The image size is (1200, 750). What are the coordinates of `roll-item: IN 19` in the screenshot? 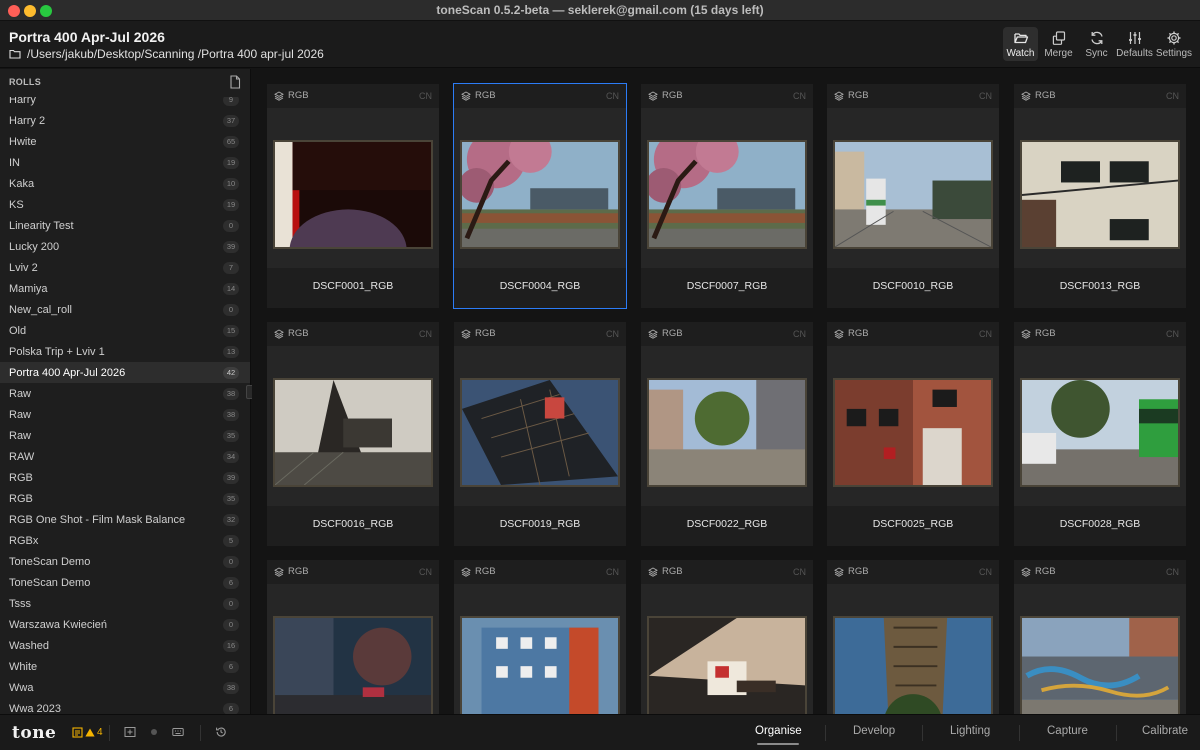 It's located at (125, 162).